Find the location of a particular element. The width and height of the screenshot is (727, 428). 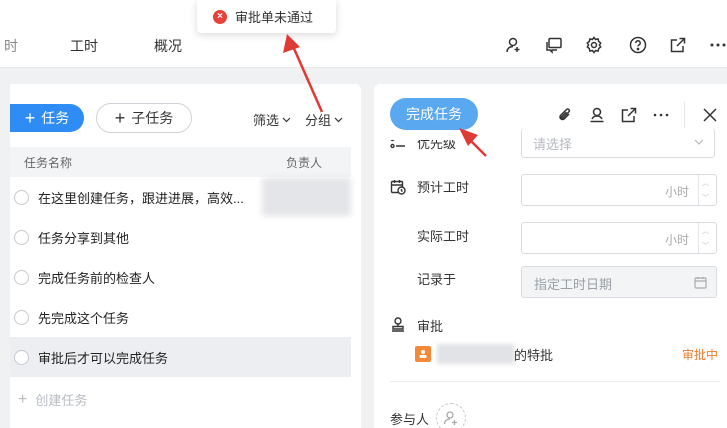

error-toast: × 审批单未通过 is located at coordinates (266, 16).